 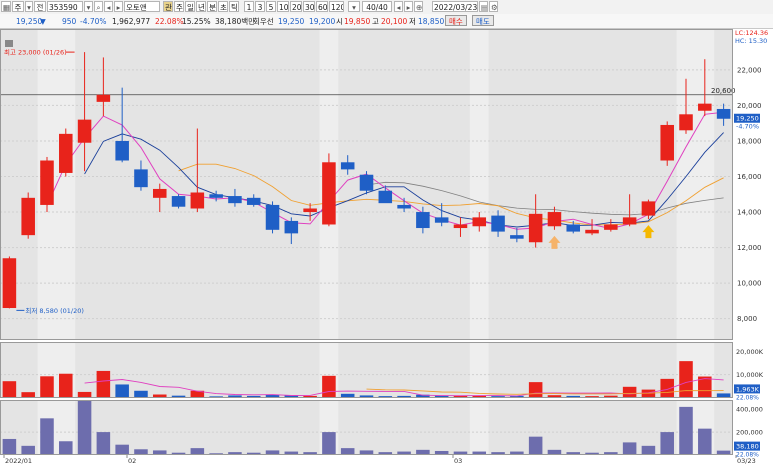 I want to click on high-price: 20,100, so click(x=394, y=21).